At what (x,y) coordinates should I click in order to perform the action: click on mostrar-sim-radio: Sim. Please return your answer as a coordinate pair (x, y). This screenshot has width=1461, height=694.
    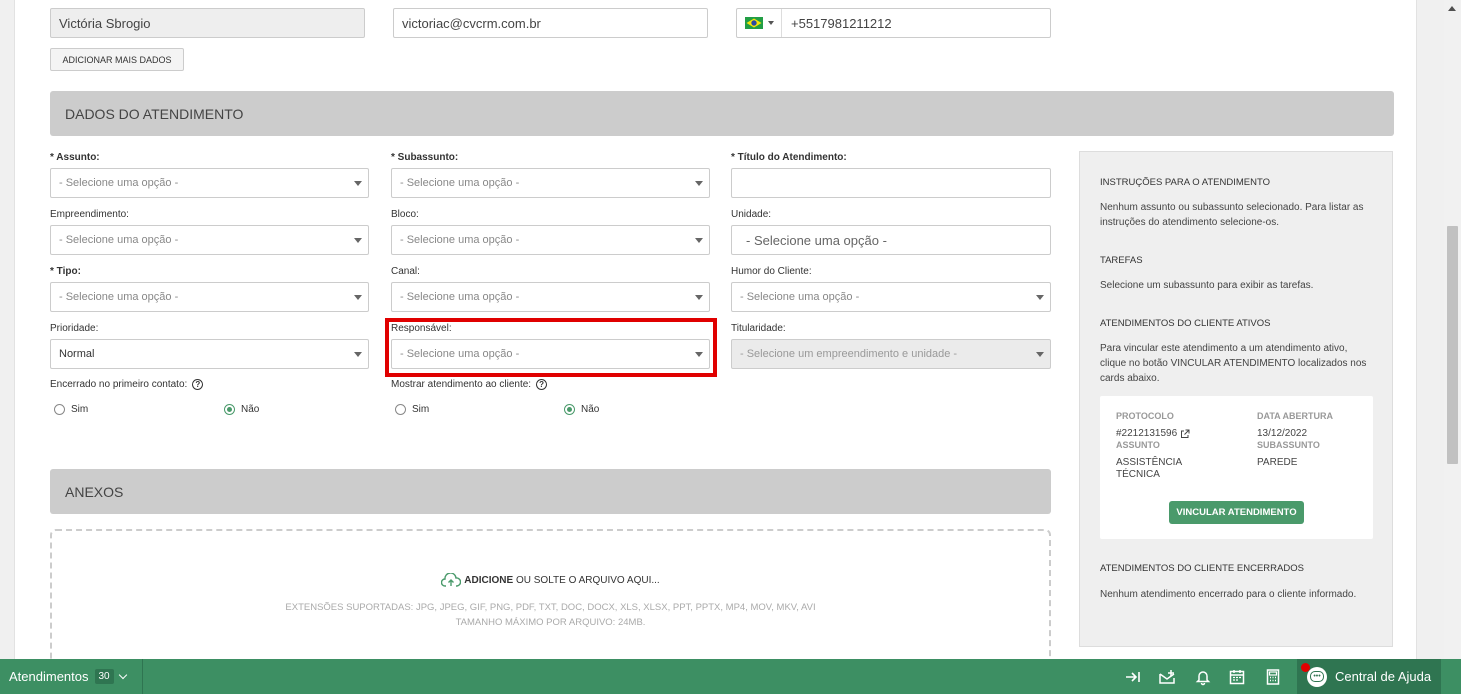
    Looking at the image, I should click on (412, 409).